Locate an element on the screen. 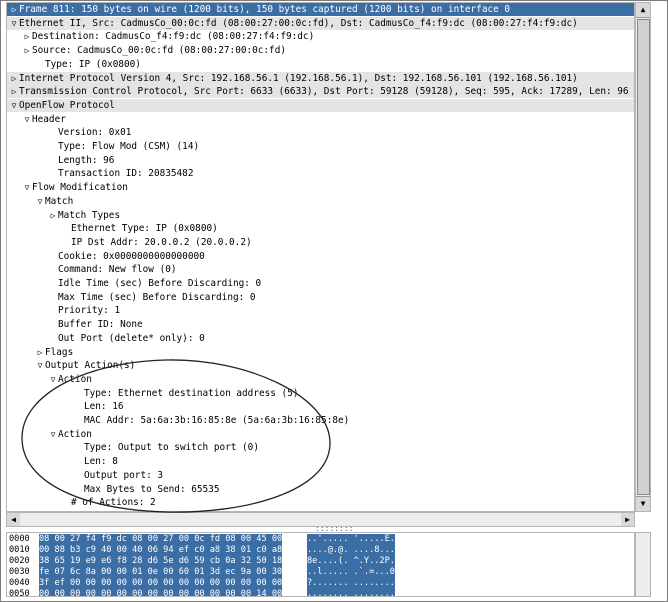 The width and height of the screenshot is (668, 602). tree-row: ▽ OpenFlow Protocol is located at coordinates (320, 105).